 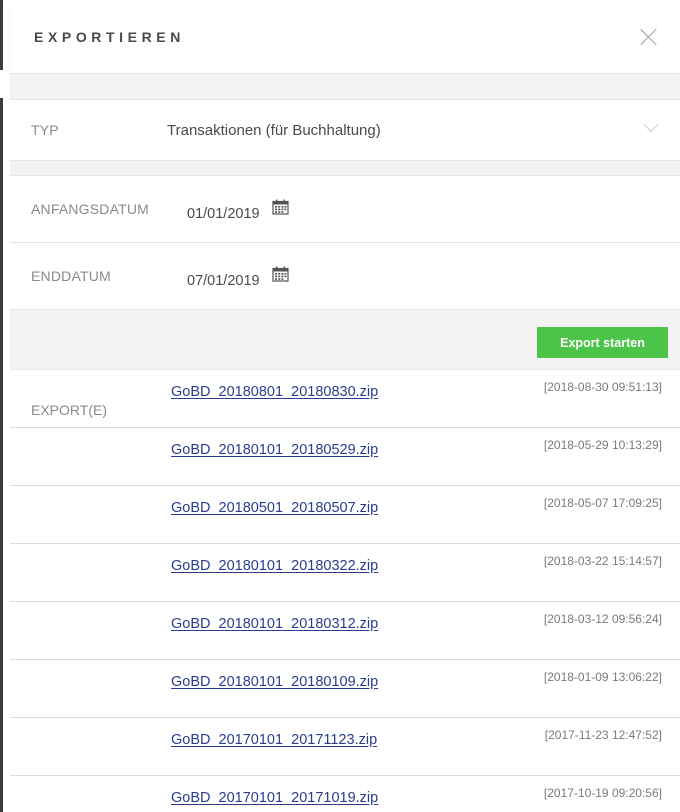 I want to click on export-start-button: Export starten, so click(x=602, y=342).